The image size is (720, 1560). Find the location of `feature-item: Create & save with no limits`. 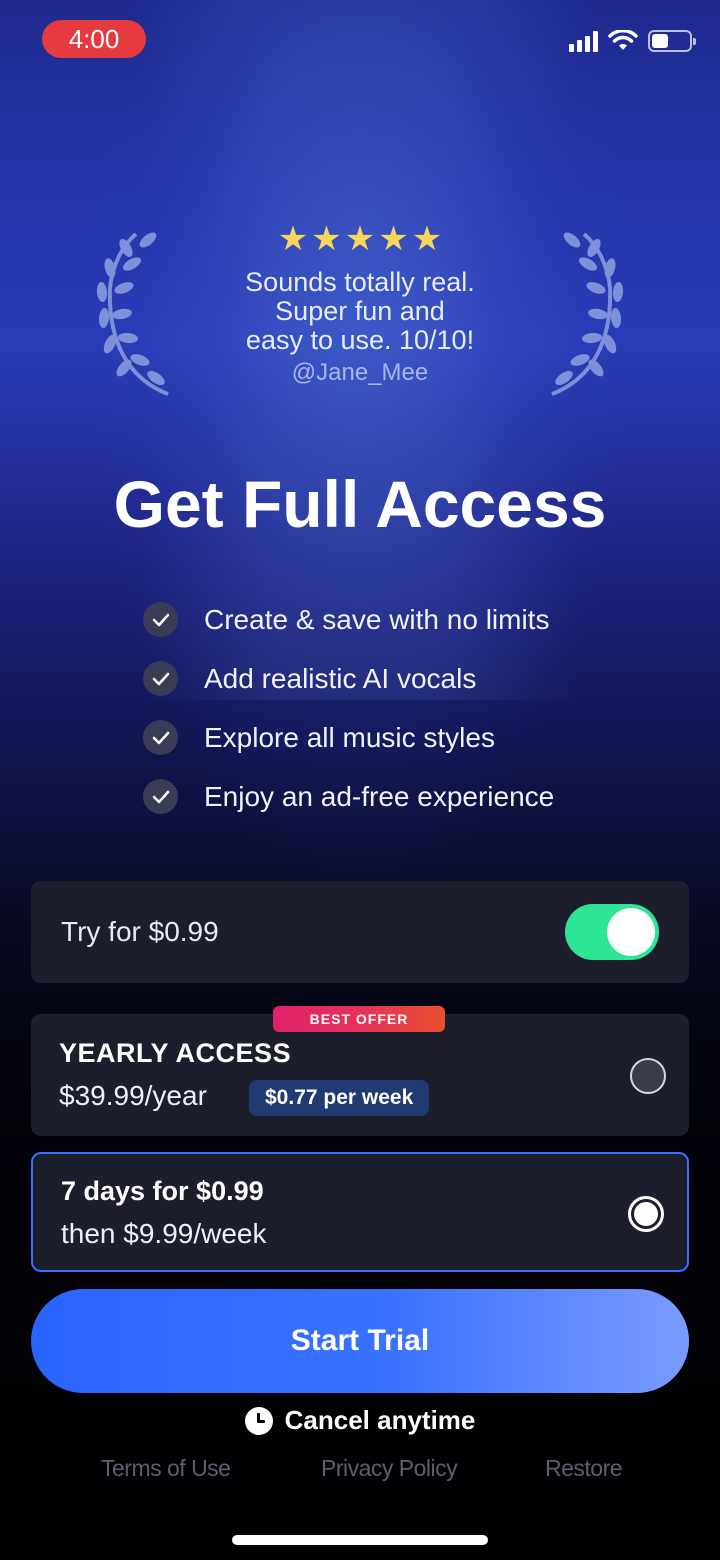

feature-item: Create & save with no limits is located at coordinates (348, 619).